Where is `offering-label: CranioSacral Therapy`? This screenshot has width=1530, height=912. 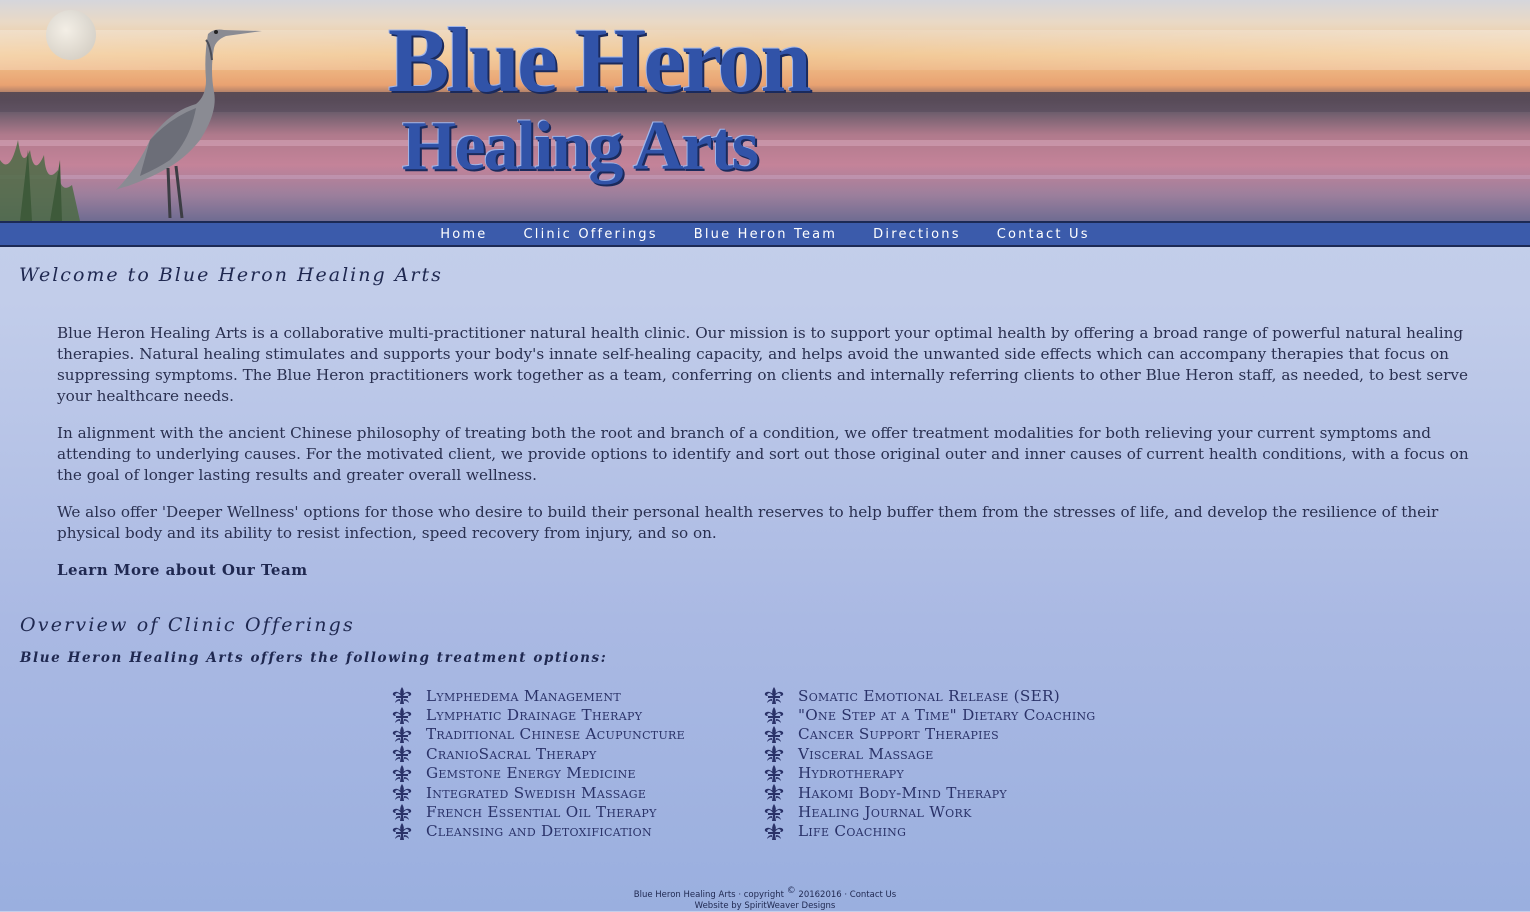
offering-label: CranioSacral Therapy is located at coordinates (511, 753).